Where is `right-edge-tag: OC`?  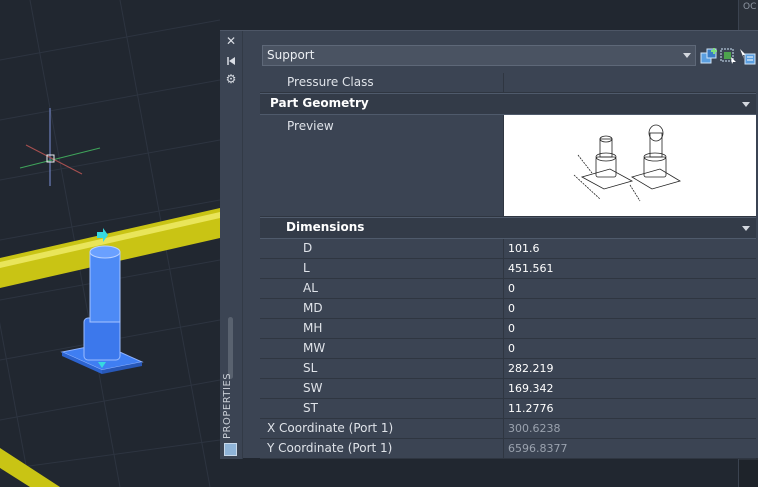
right-edge-tag: OC is located at coordinates (750, 7).